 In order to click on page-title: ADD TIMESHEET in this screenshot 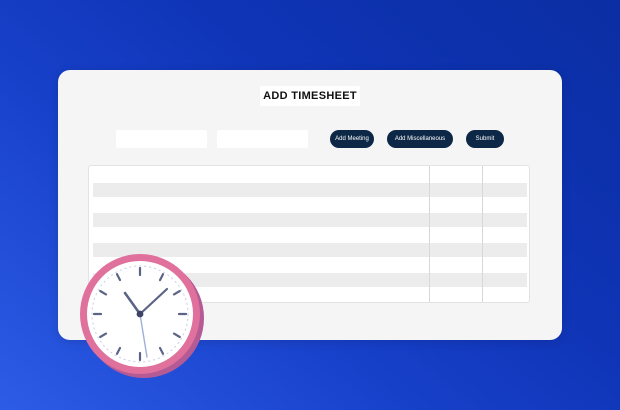, I will do `click(310, 96)`.